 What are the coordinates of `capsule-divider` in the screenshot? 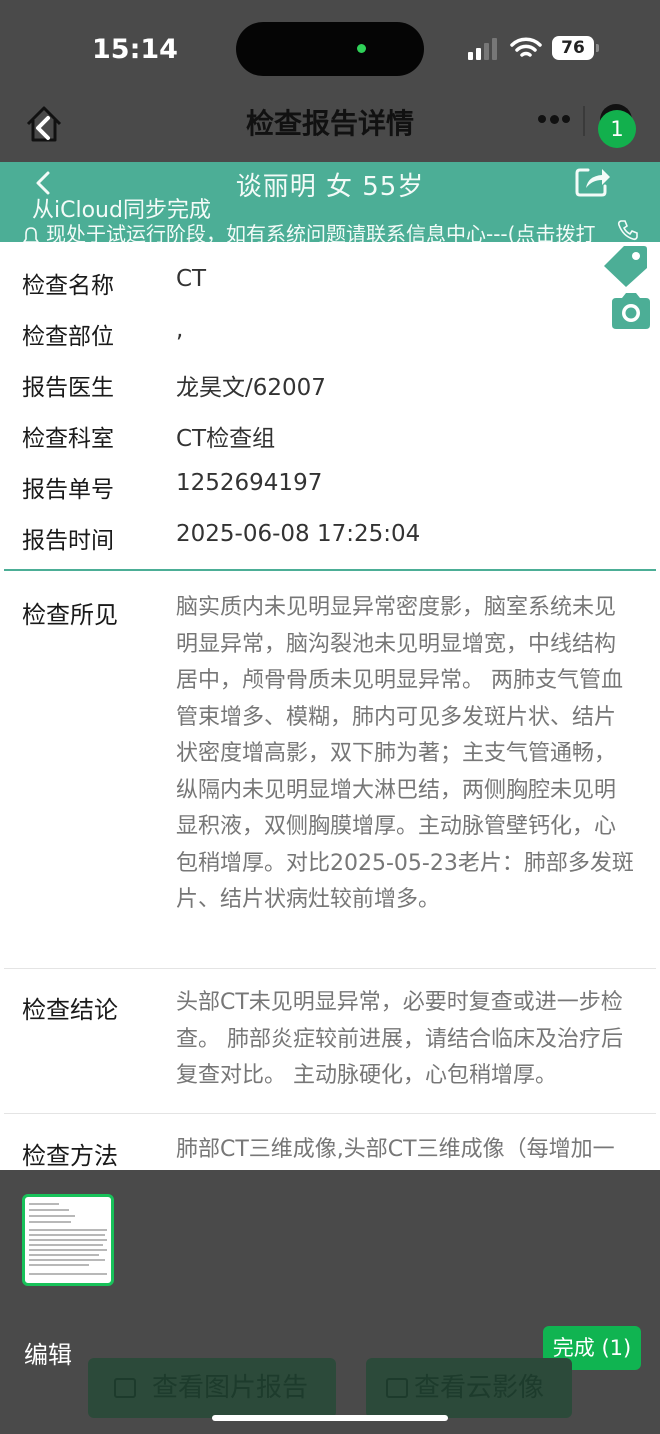 It's located at (584, 121).